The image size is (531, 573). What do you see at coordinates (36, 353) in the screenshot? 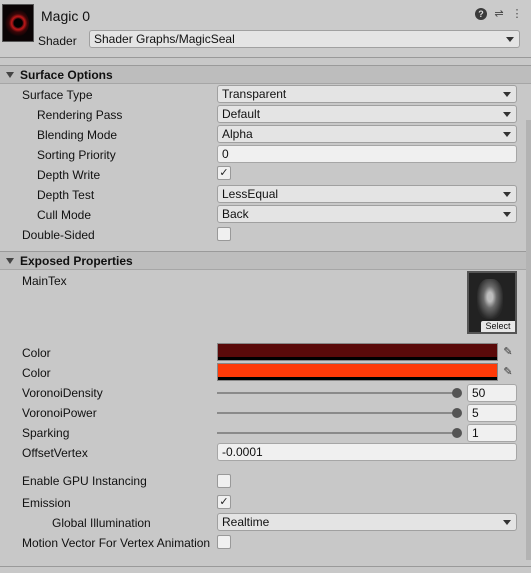
I see `color-1-label: Color` at bounding box center [36, 353].